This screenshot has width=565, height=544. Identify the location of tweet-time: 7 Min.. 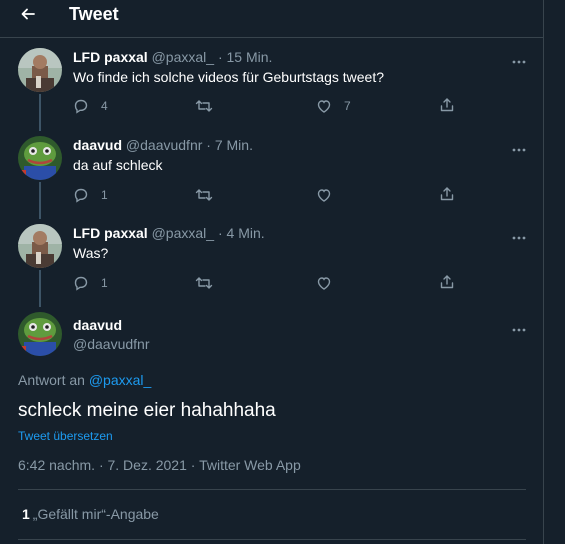
(234, 145).